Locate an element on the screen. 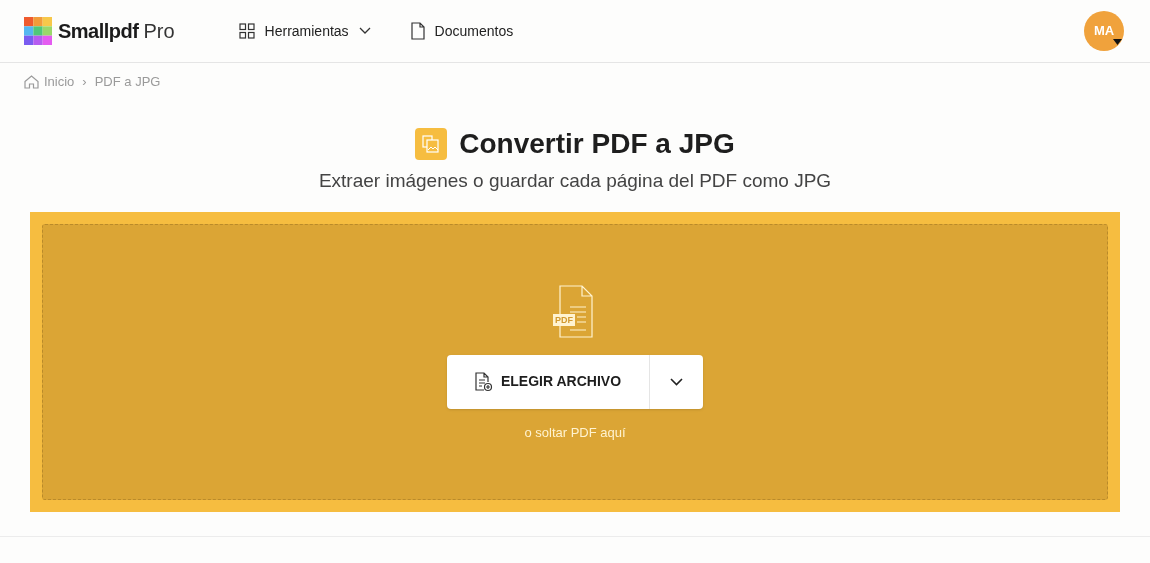 The width and height of the screenshot is (1150, 563). logo-icon is located at coordinates (38, 31).